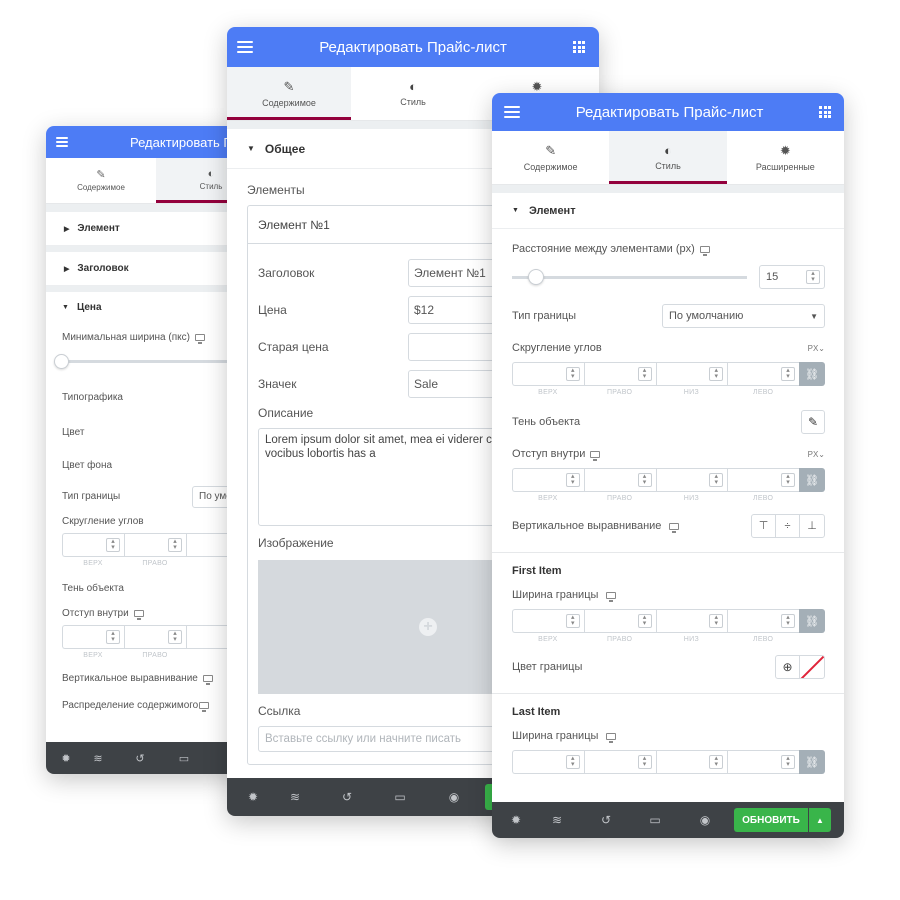  I want to click on panel-footer: ✹ ≋ ↺ ▭ ◉ ОБНОВИТЬ ▲, so click(668, 820).